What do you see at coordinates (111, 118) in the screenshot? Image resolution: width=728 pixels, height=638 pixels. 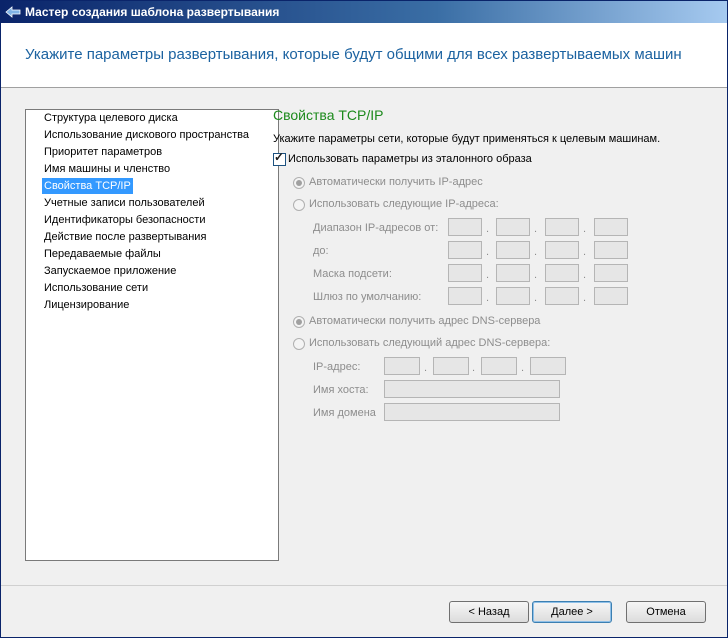 I see `nav-item-disk-structure: Структура целевого диска` at bounding box center [111, 118].